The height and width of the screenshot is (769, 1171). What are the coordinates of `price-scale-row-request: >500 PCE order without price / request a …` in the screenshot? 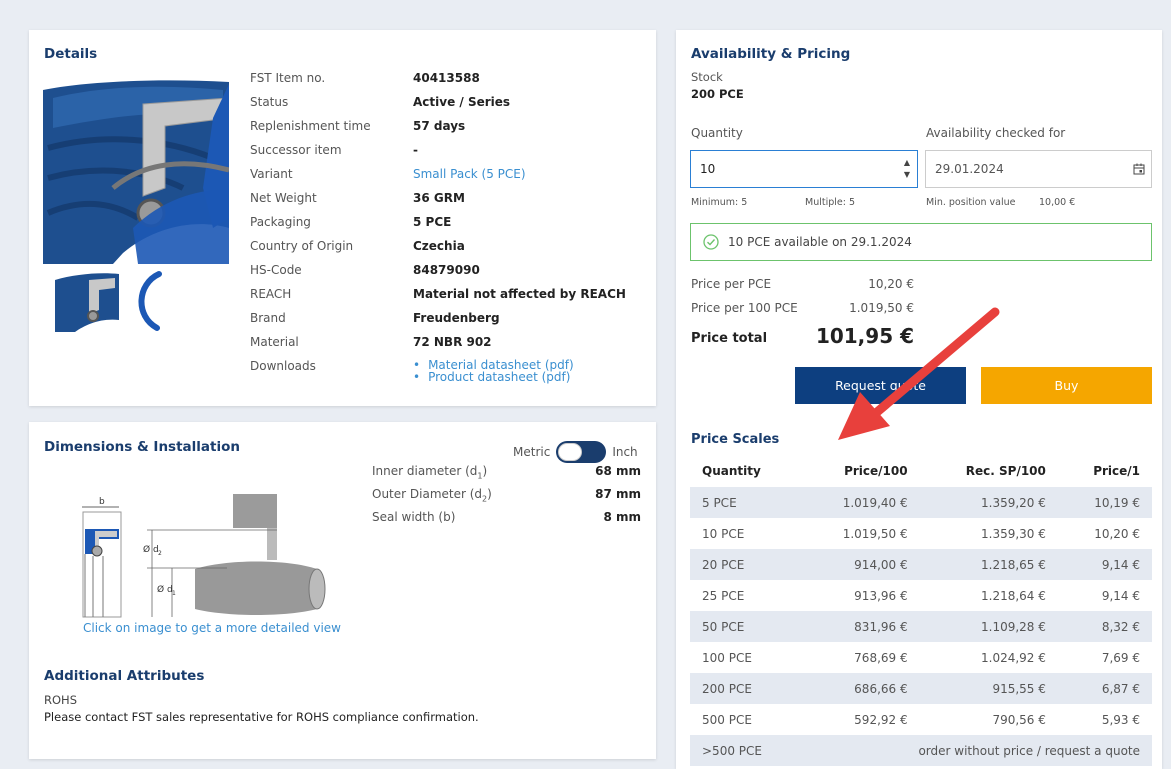 It's located at (921, 750).